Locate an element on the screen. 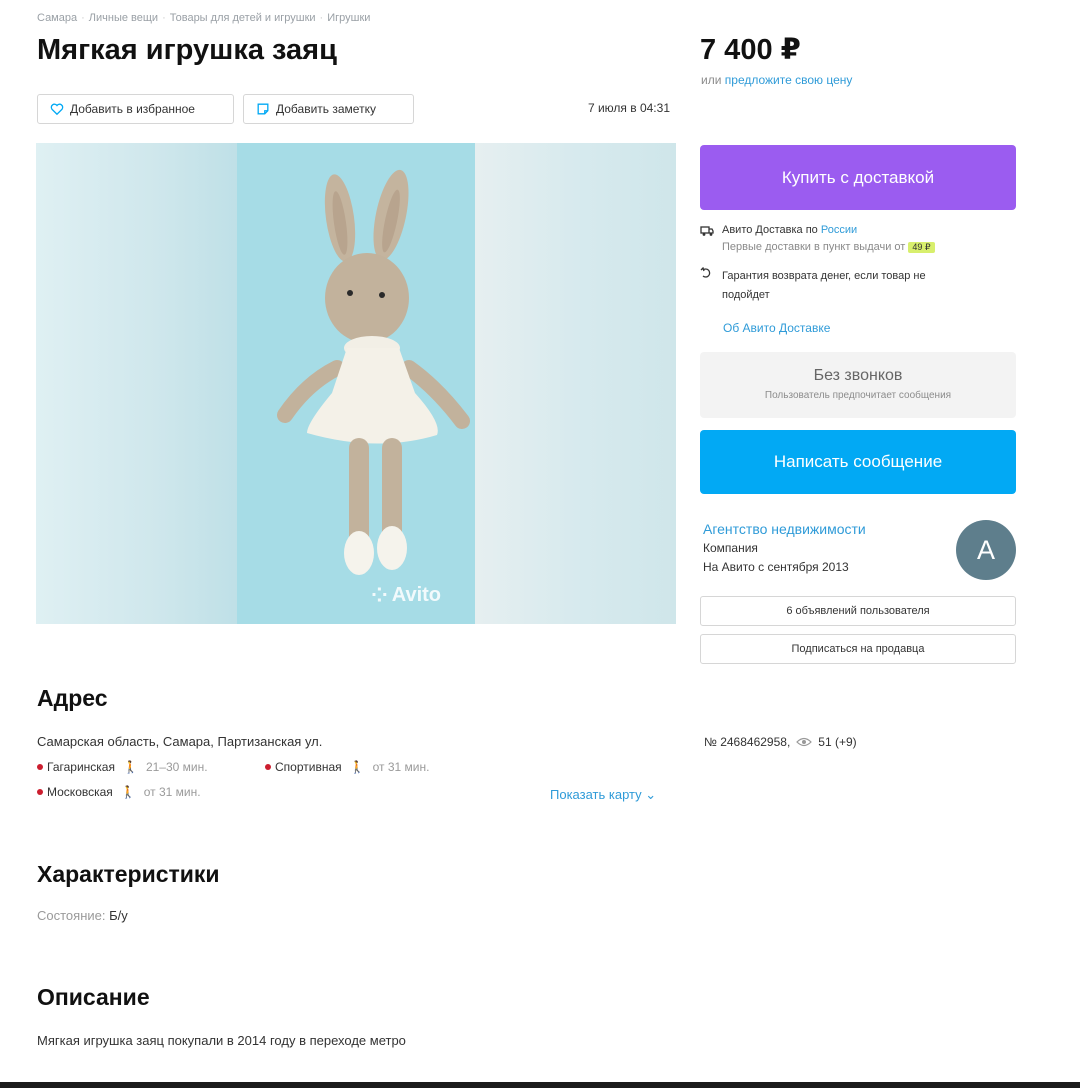 This screenshot has height=1088, width=1080. condition-row: Состояние: Б/у is located at coordinates (82, 915).